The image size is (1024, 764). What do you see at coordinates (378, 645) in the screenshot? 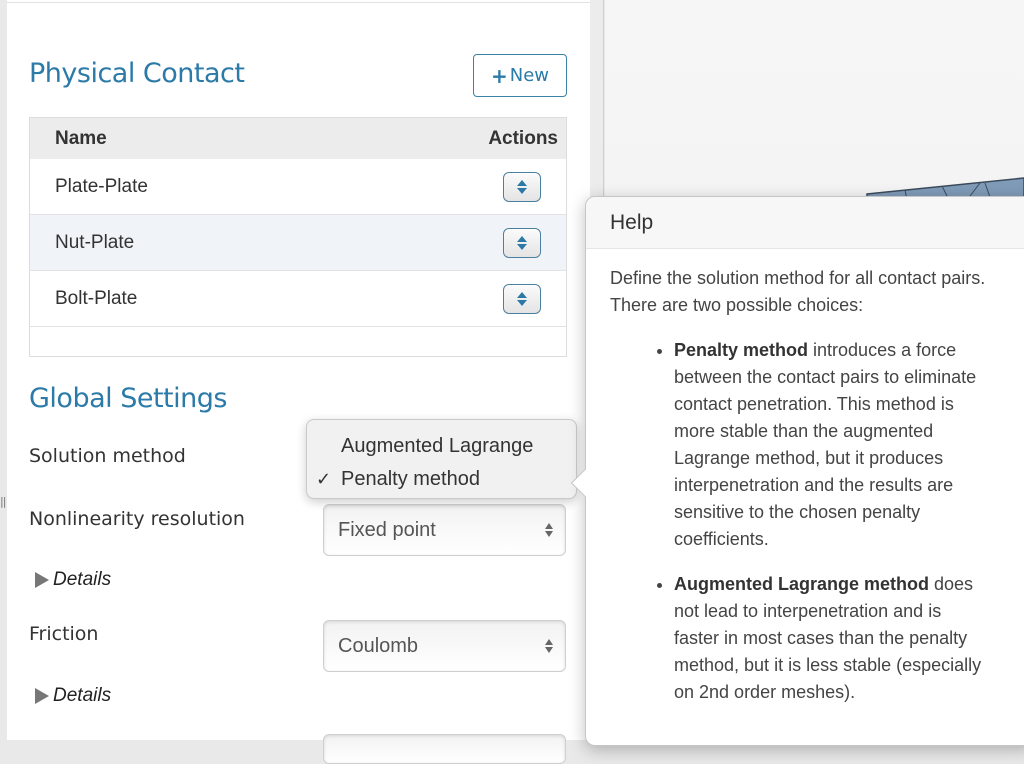
I see `select-value: Coulomb` at bounding box center [378, 645].